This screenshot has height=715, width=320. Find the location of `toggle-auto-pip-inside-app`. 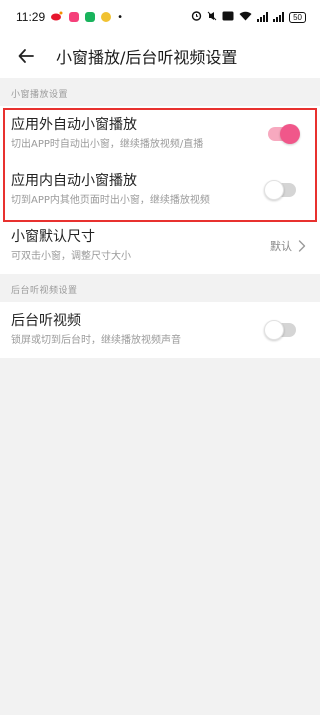

toggle-auto-pip-inside-app is located at coordinates (280, 190).